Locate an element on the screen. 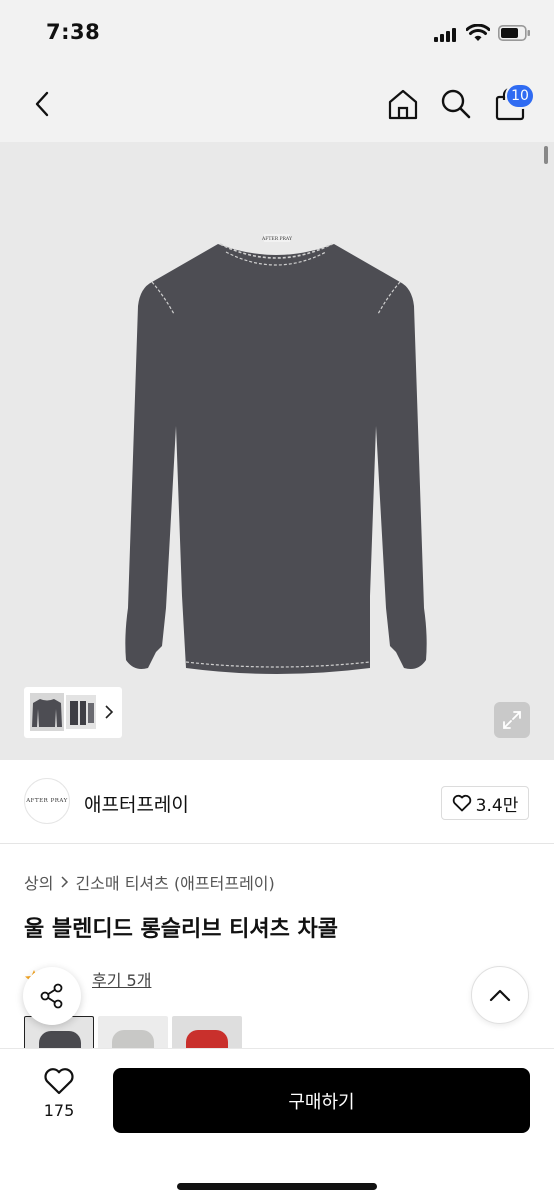 Image resolution: width=554 pixels, height=1200 pixels. breadcrumb-category: 상의 is located at coordinates (38, 882).